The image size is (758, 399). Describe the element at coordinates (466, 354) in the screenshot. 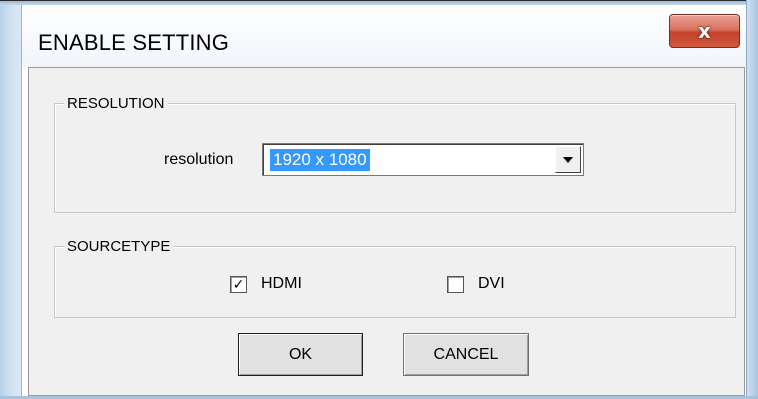

I see `cancel-button: CANCEL` at that location.